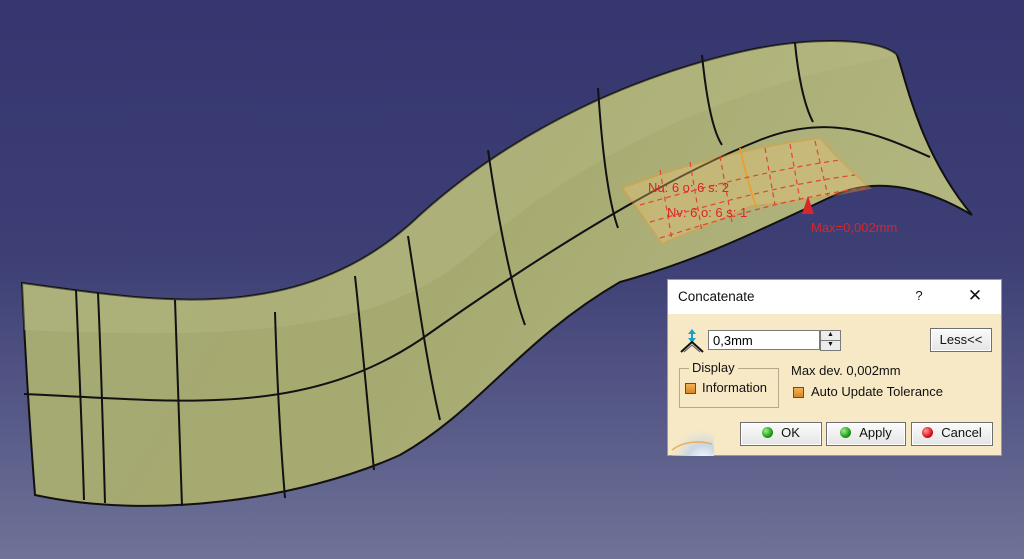 This screenshot has height=559, width=1024. I want to click on close-button: ✕, so click(975, 296).